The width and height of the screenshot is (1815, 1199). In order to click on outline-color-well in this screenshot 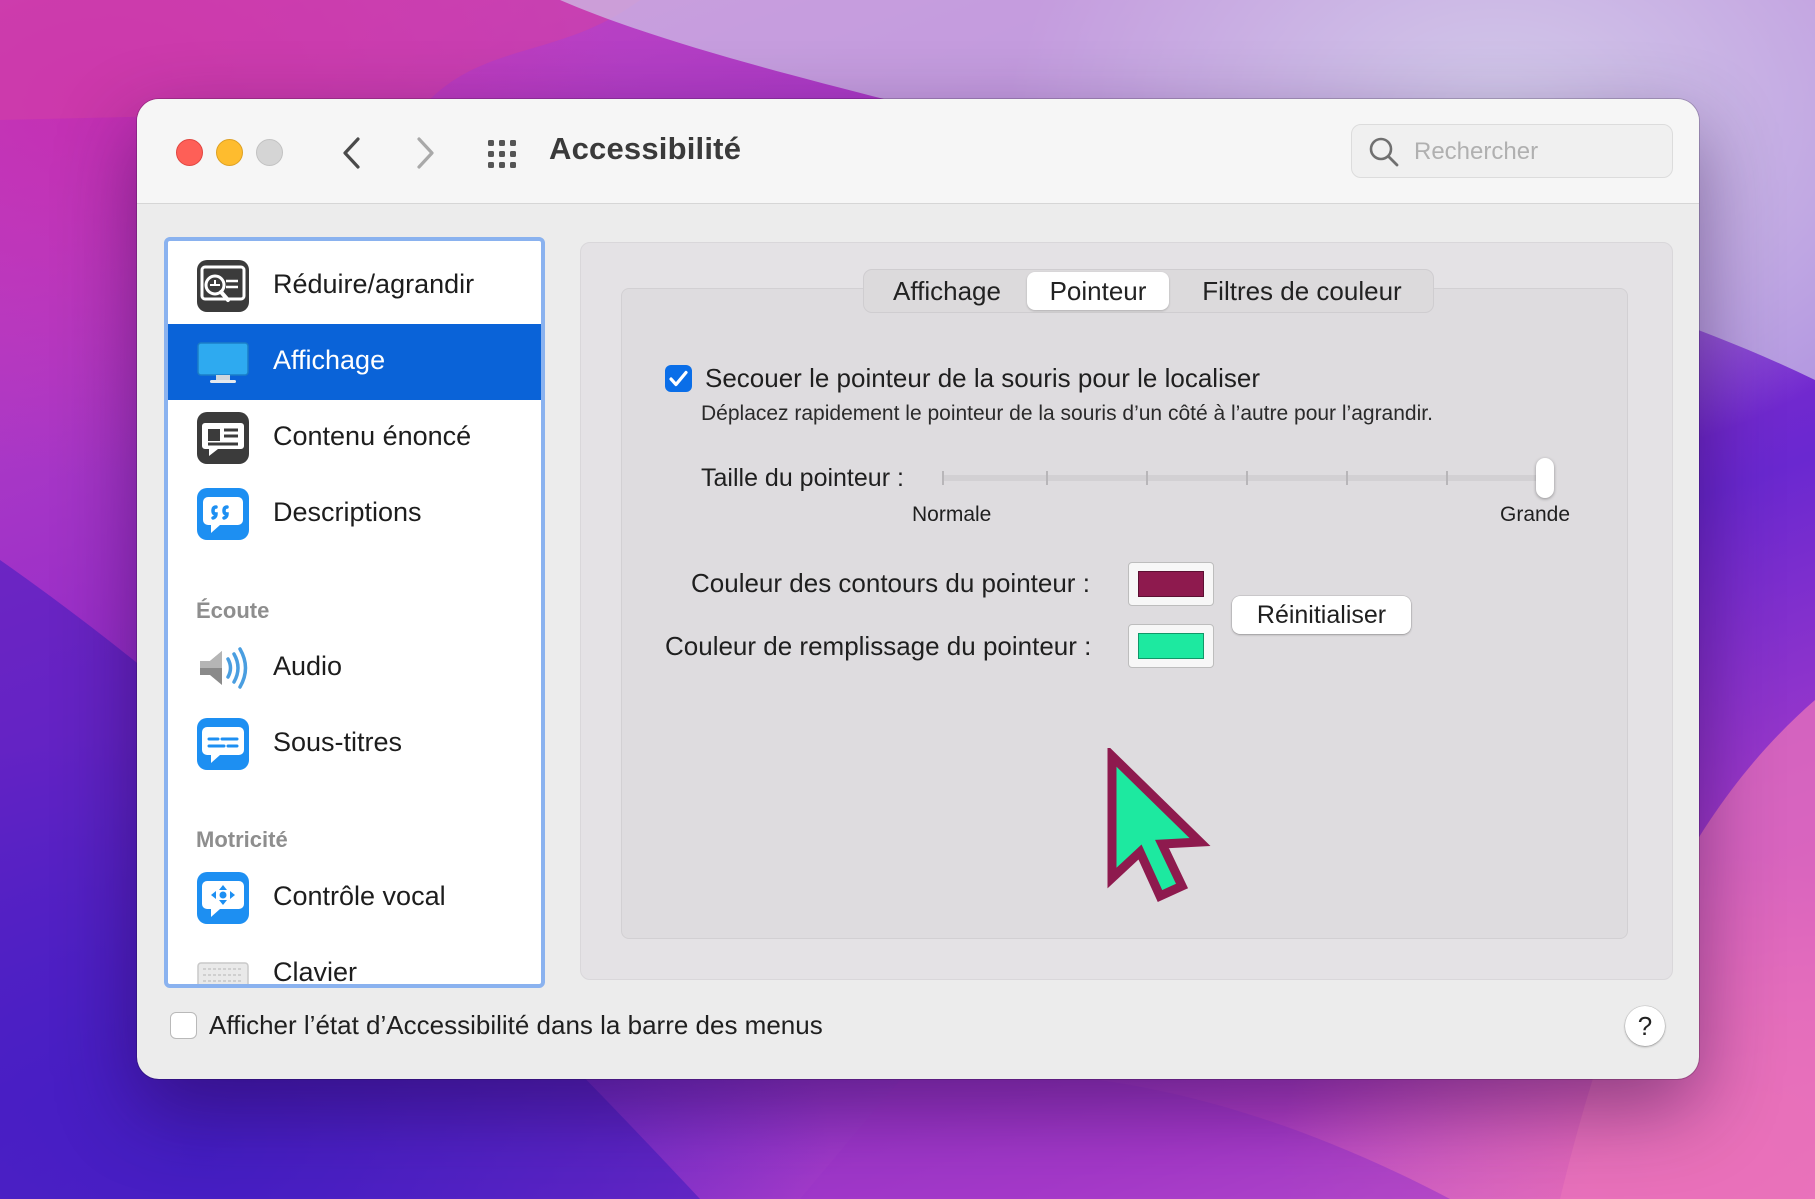, I will do `click(1171, 584)`.